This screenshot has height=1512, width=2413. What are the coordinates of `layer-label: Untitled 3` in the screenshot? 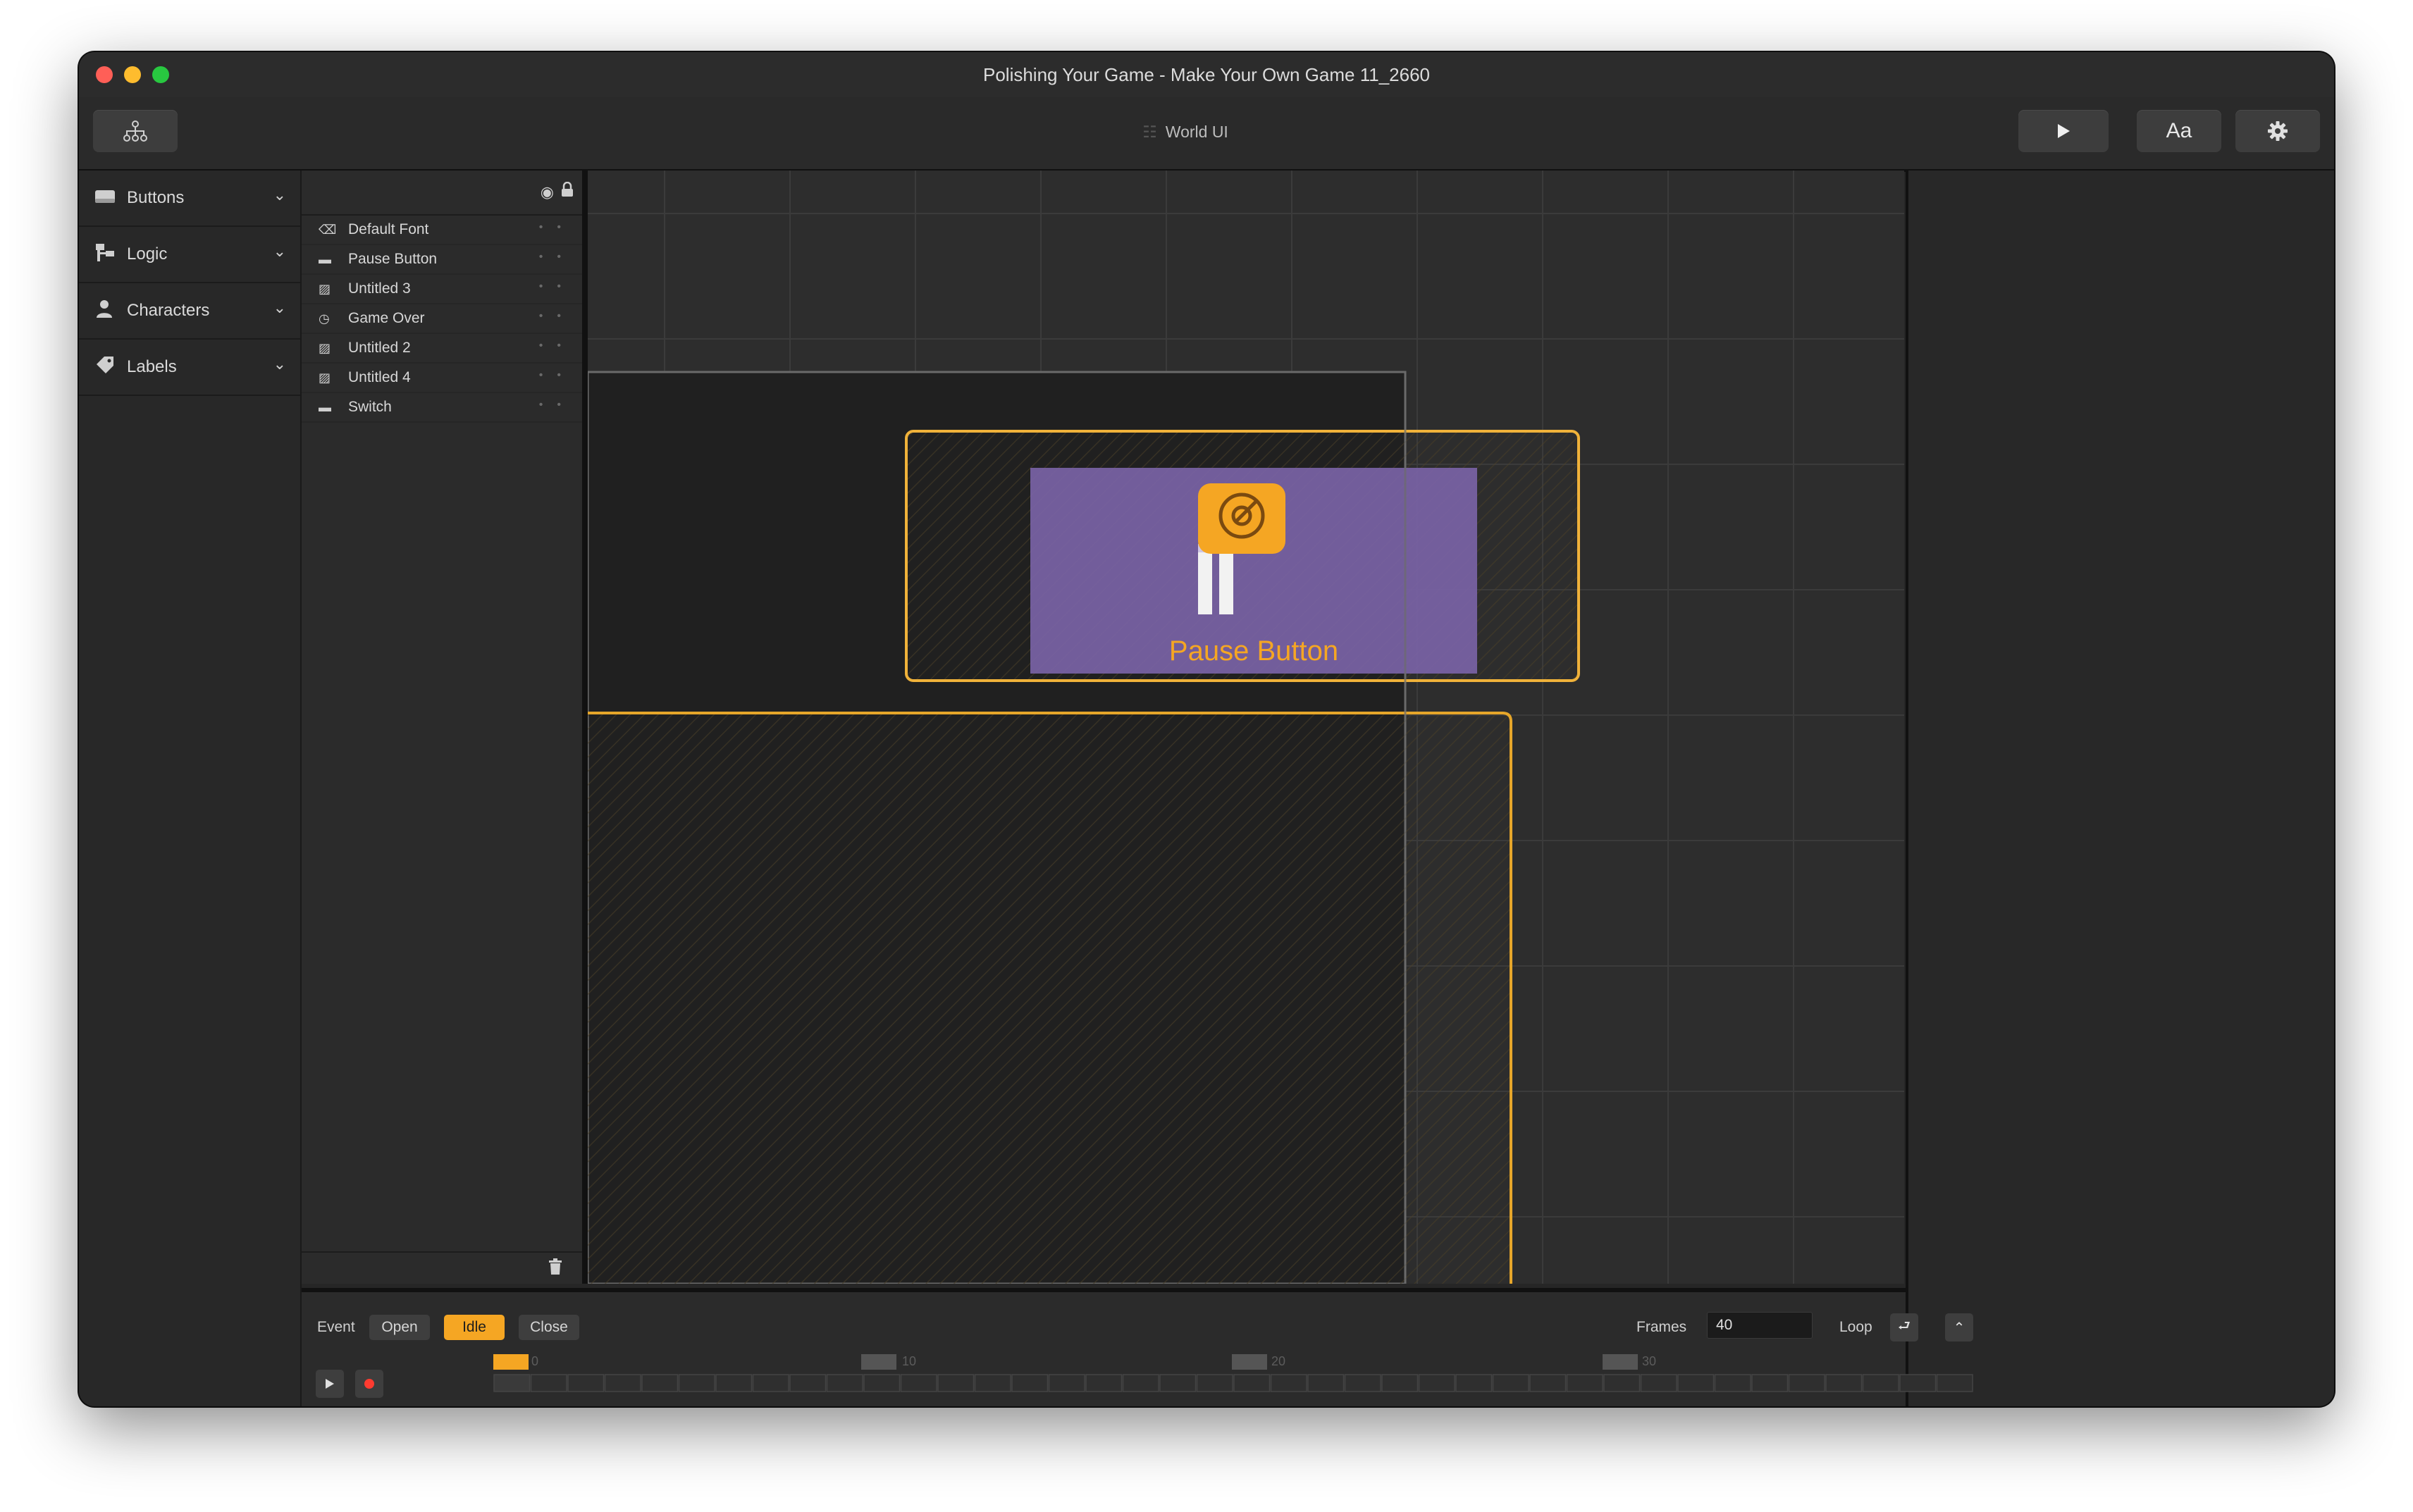 It's located at (379, 288).